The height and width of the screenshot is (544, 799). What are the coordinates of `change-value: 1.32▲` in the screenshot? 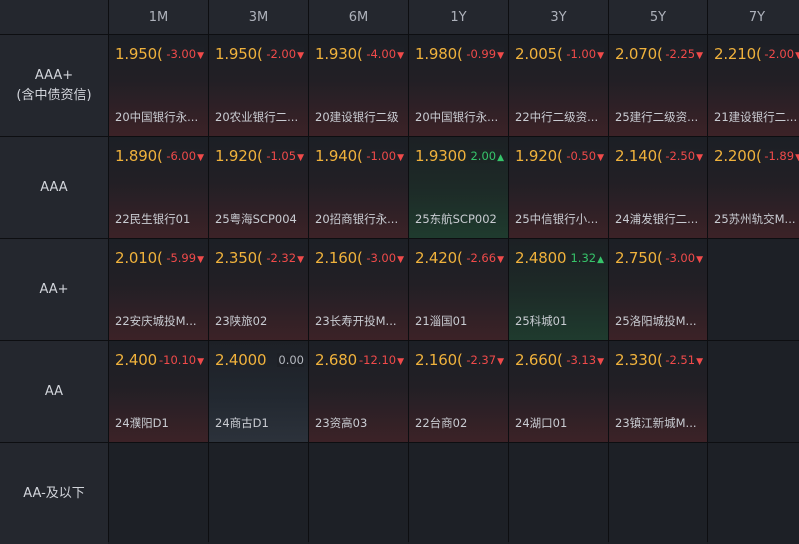 It's located at (586, 258).